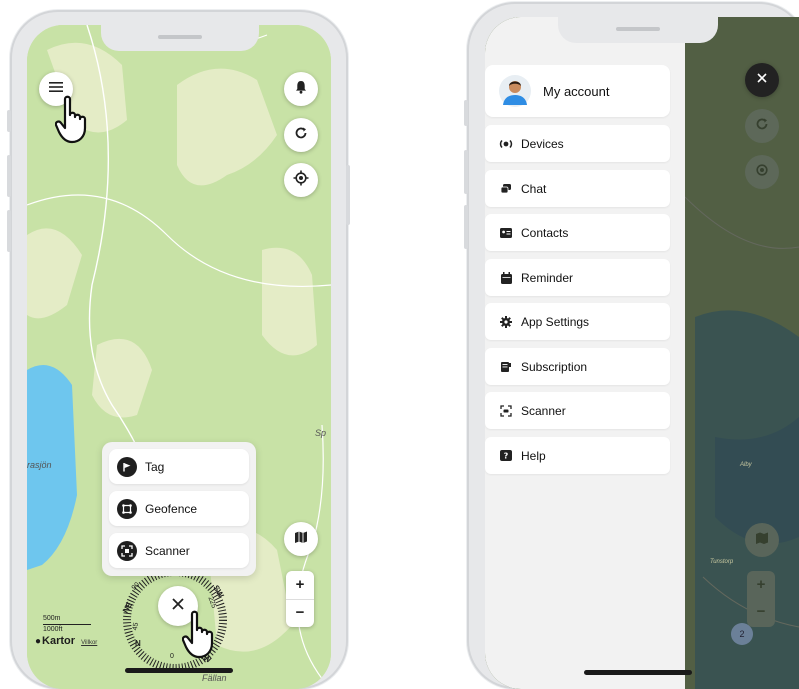 This screenshot has width=799, height=689. I want to click on menu-item-label: App Settings, so click(555, 321).